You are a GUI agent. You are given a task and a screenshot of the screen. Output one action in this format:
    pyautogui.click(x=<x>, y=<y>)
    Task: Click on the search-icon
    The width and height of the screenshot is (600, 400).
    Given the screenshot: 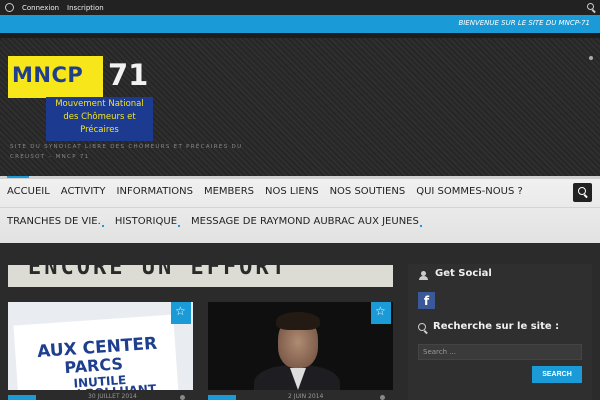 What is the action you would take?
    pyautogui.click(x=423, y=328)
    